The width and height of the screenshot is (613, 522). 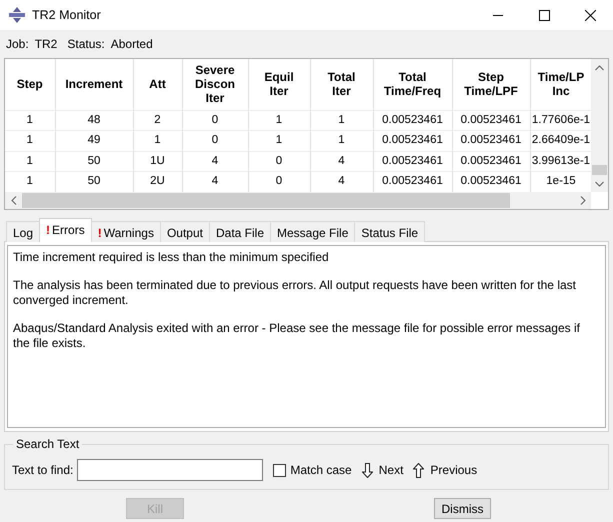 I want to click on tab-label: Output, so click(x=184, y=233).